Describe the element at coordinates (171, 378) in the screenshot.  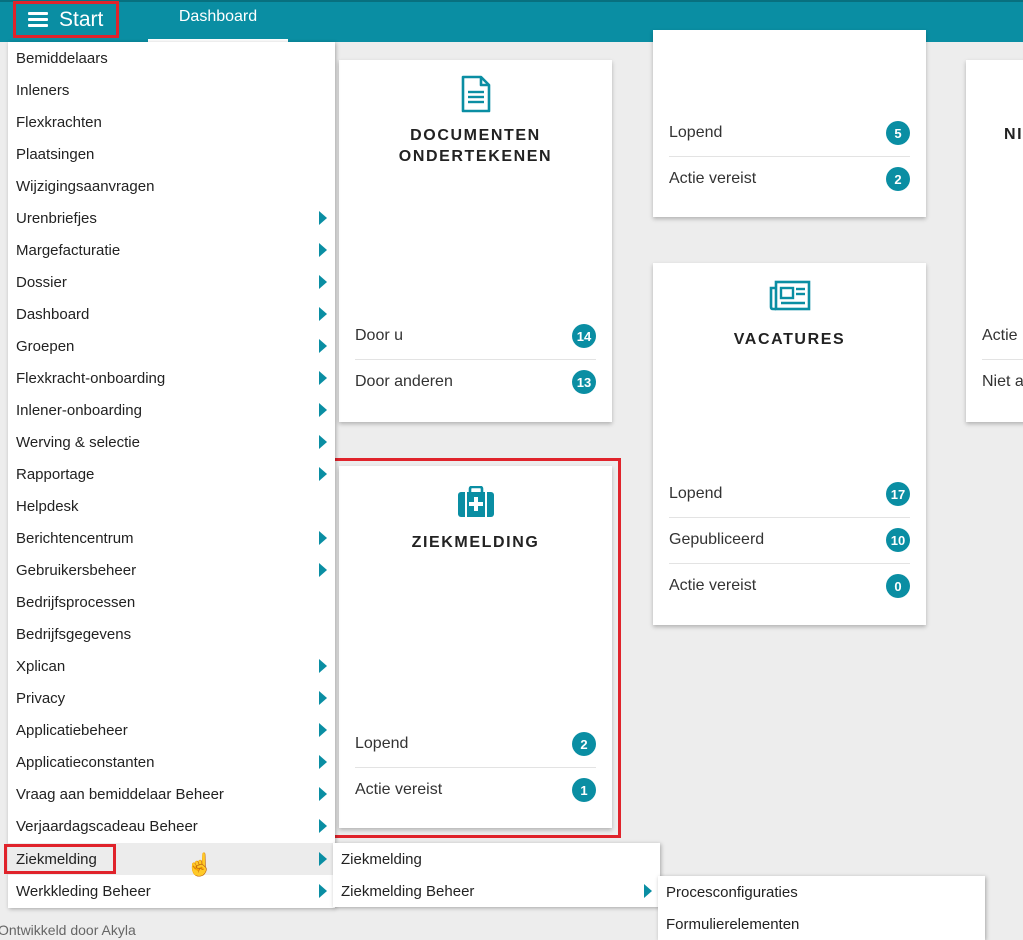
I see `menu-item-flexkracht-onboarding: Flexkracht-onboarding` at that location.